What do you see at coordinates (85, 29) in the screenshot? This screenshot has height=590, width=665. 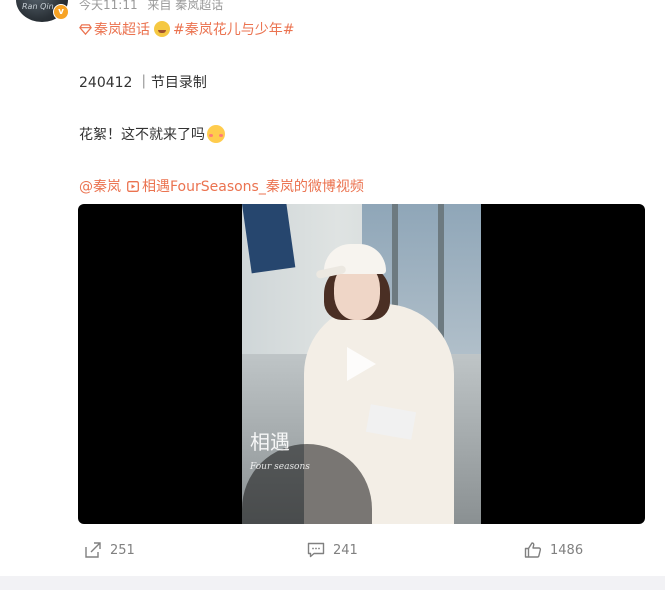 I see `supertopic-diamond-icon` at bounding box center [85, 29].